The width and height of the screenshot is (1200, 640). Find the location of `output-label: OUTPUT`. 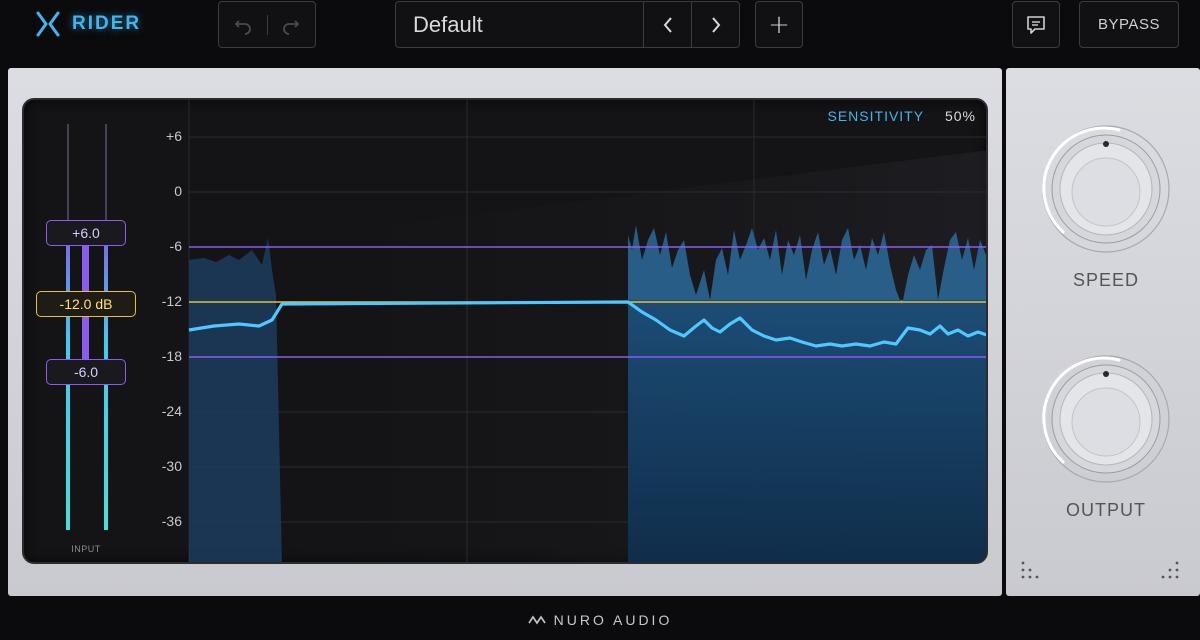

output-label: OUTPUT is located at coordinates (1106, 510).